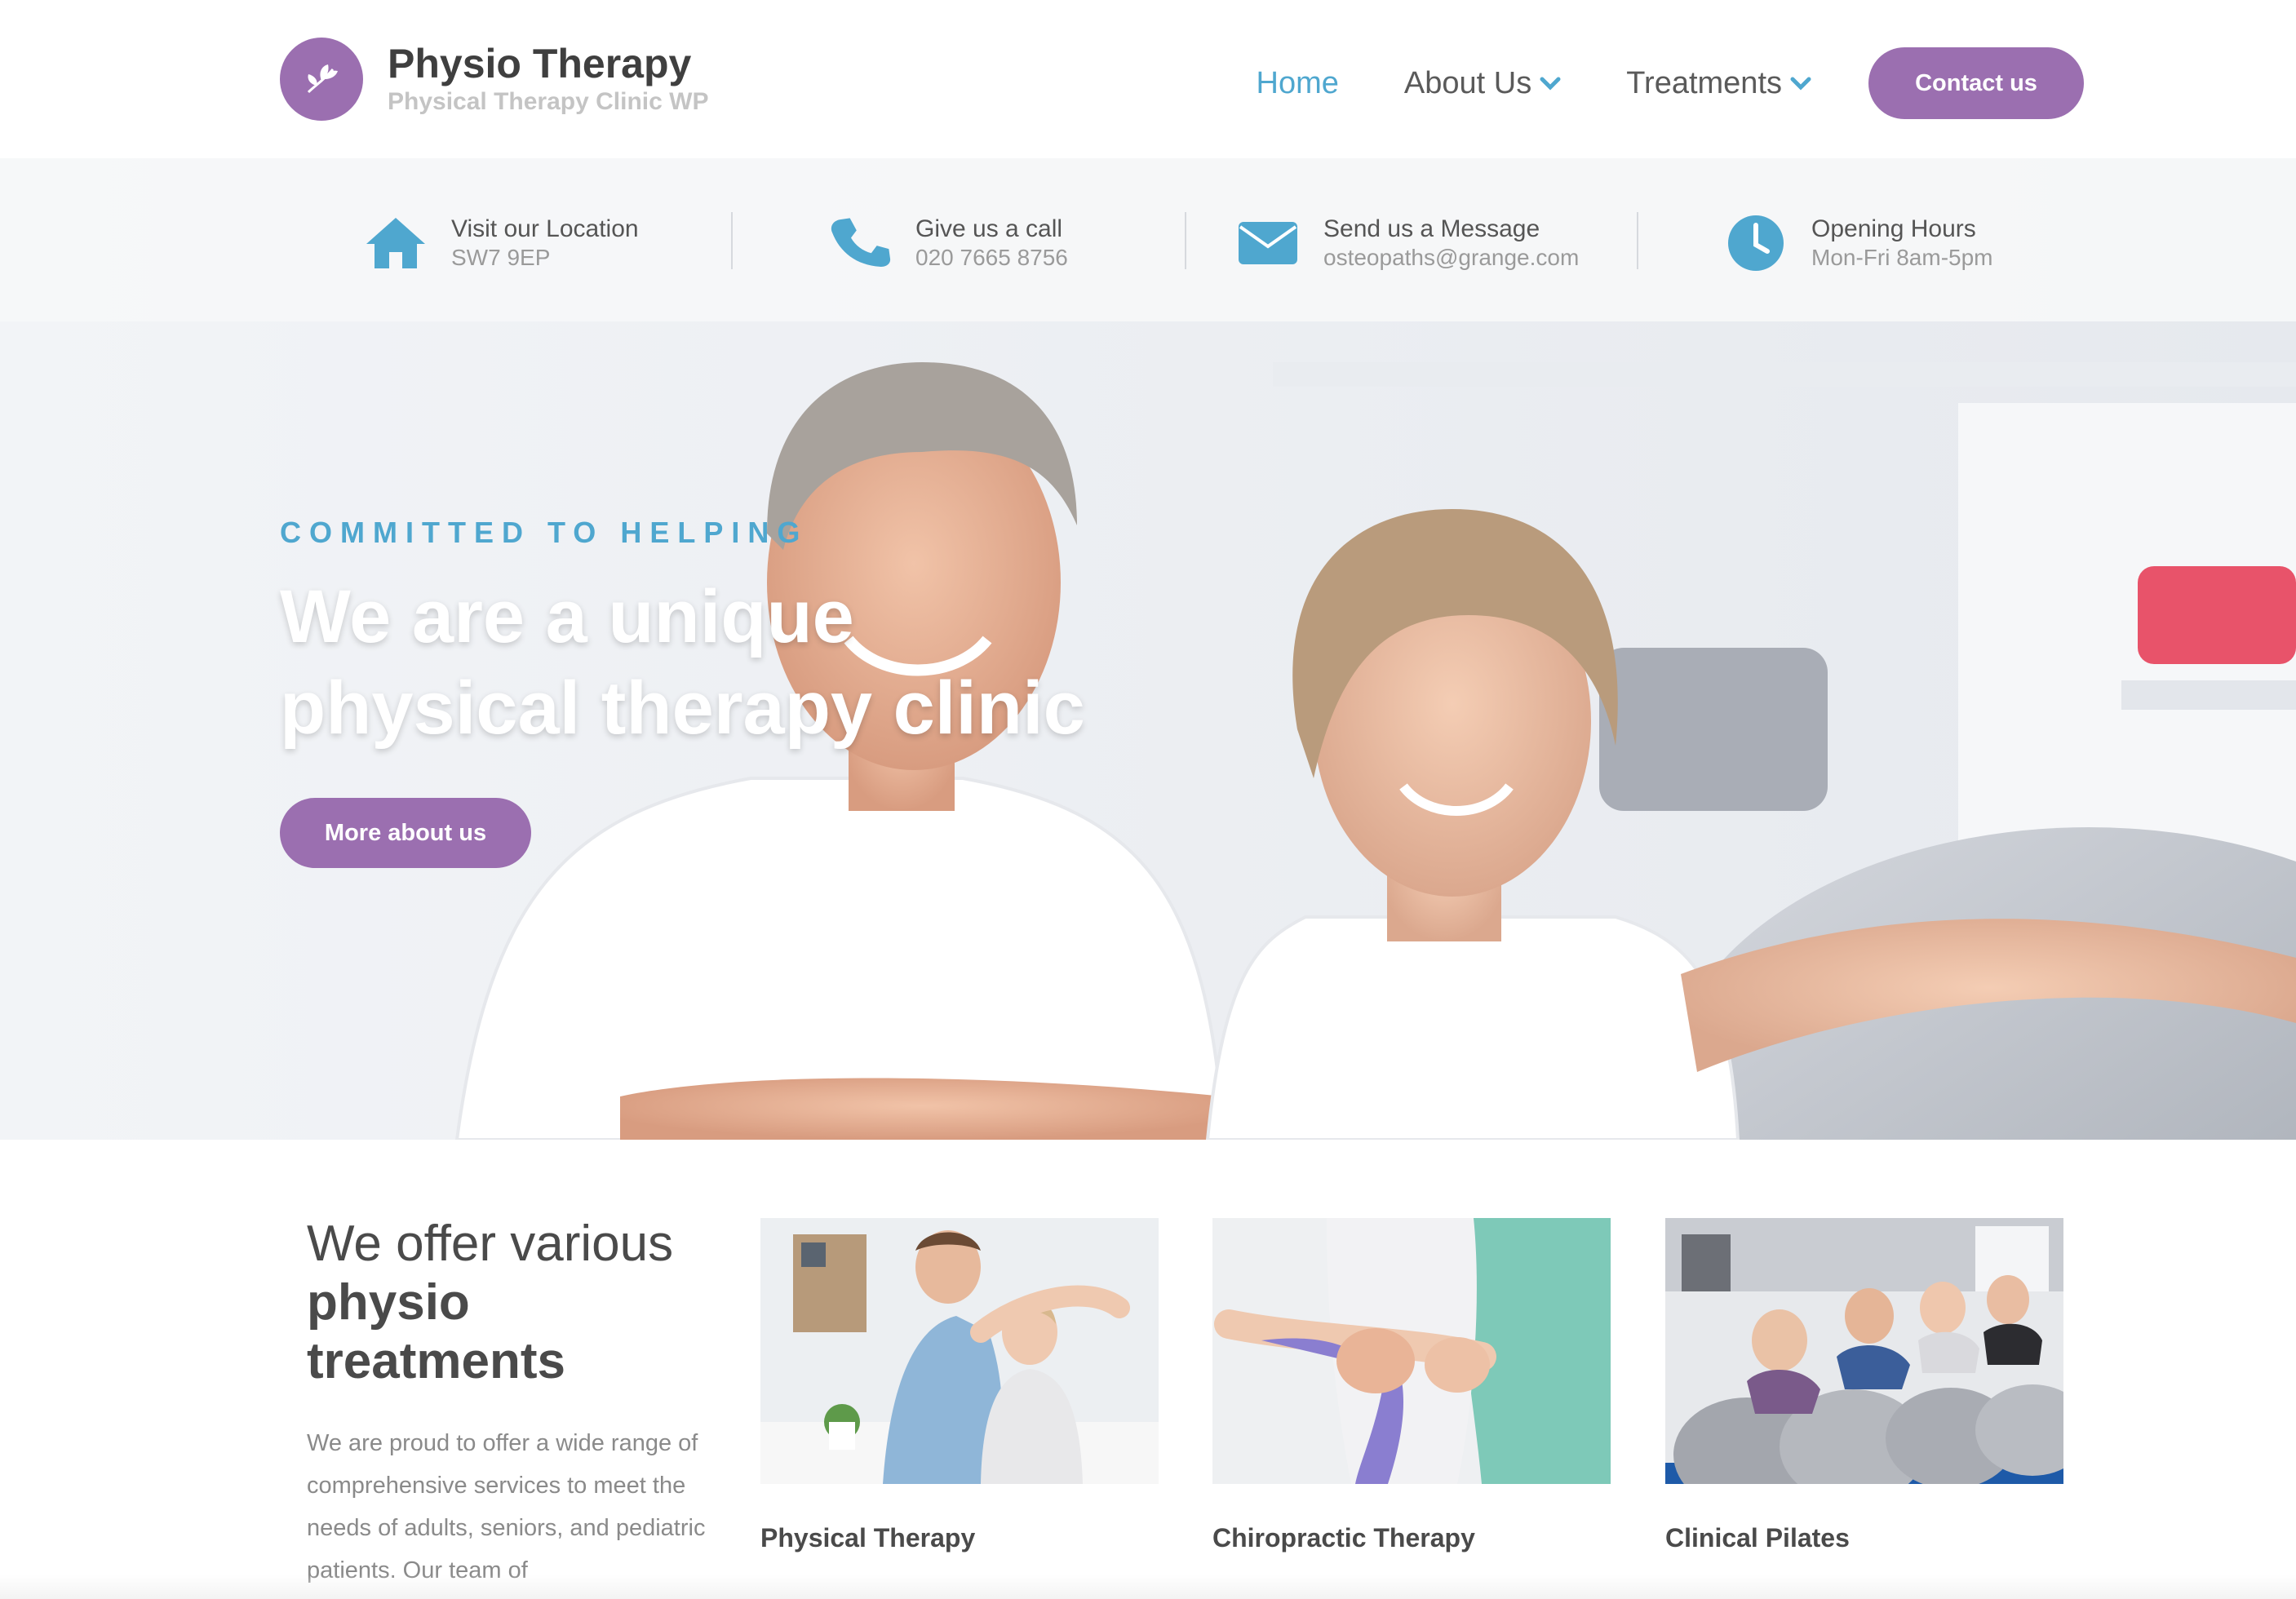 This screenshot has height=1599, width=2296. Describe the element at coordinates (490, 1244) in the screenshot. I see `treatments-heading-light: We offer various` at that location.